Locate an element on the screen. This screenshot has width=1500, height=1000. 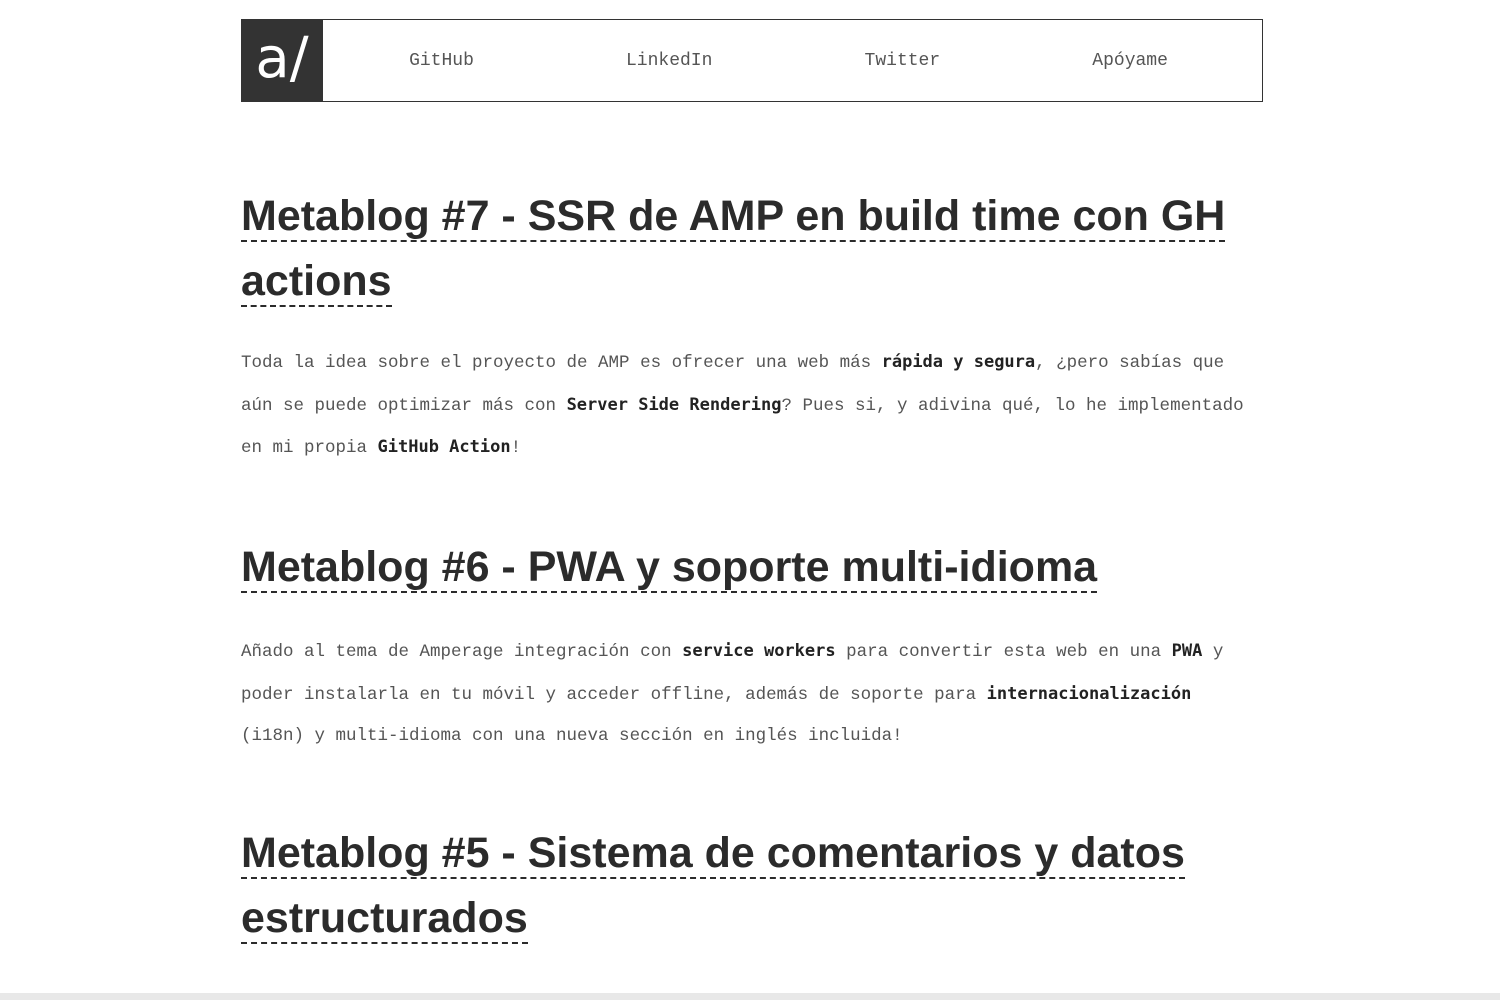
nav-link-support: Apóyame is located at coordinates (1130, 61).